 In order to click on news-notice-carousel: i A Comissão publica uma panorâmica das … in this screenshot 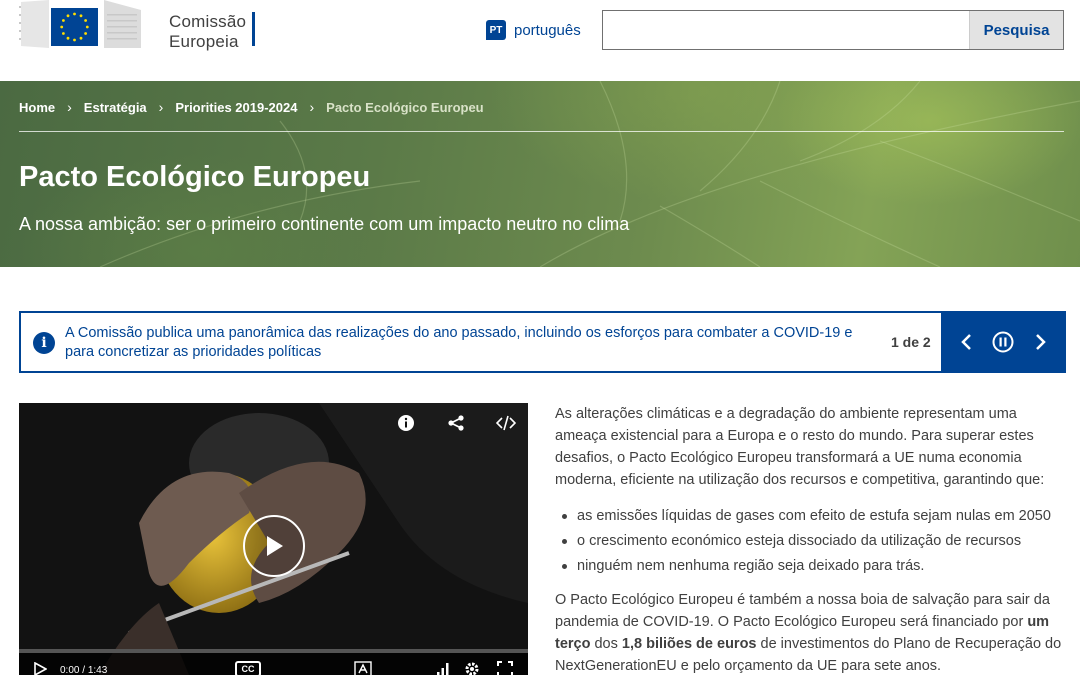, I will do `click(542, 342)`.